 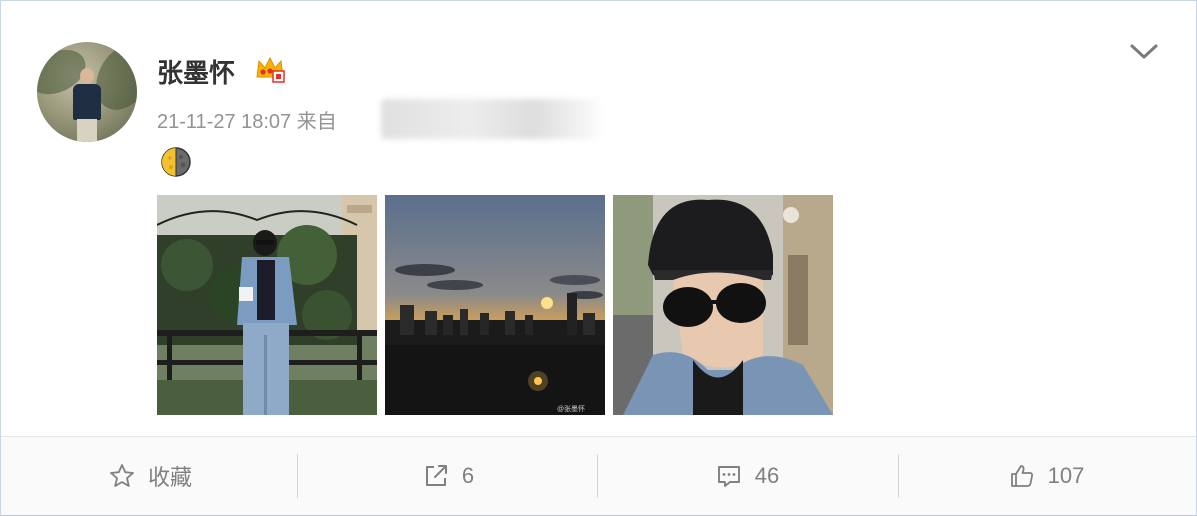 What do you see at coordinates (448, 476) in the screenshot?
I see `repost-button: 6` at bounding box center [448, 476].